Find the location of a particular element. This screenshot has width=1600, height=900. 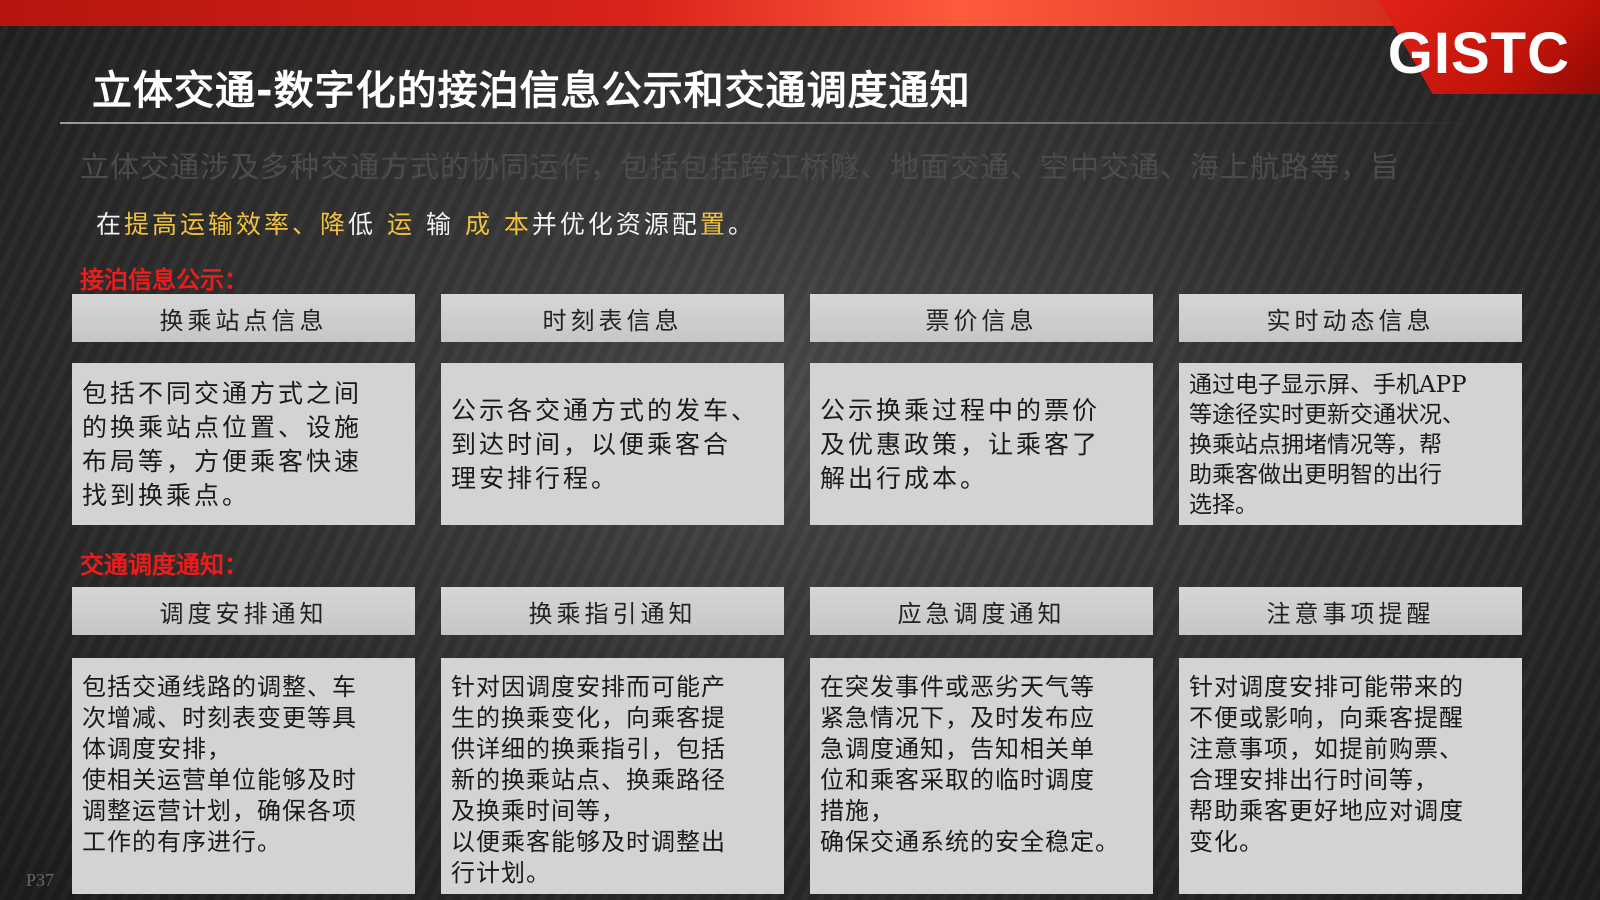

intro-highlight: 运 is located at coordinates (401, 224).